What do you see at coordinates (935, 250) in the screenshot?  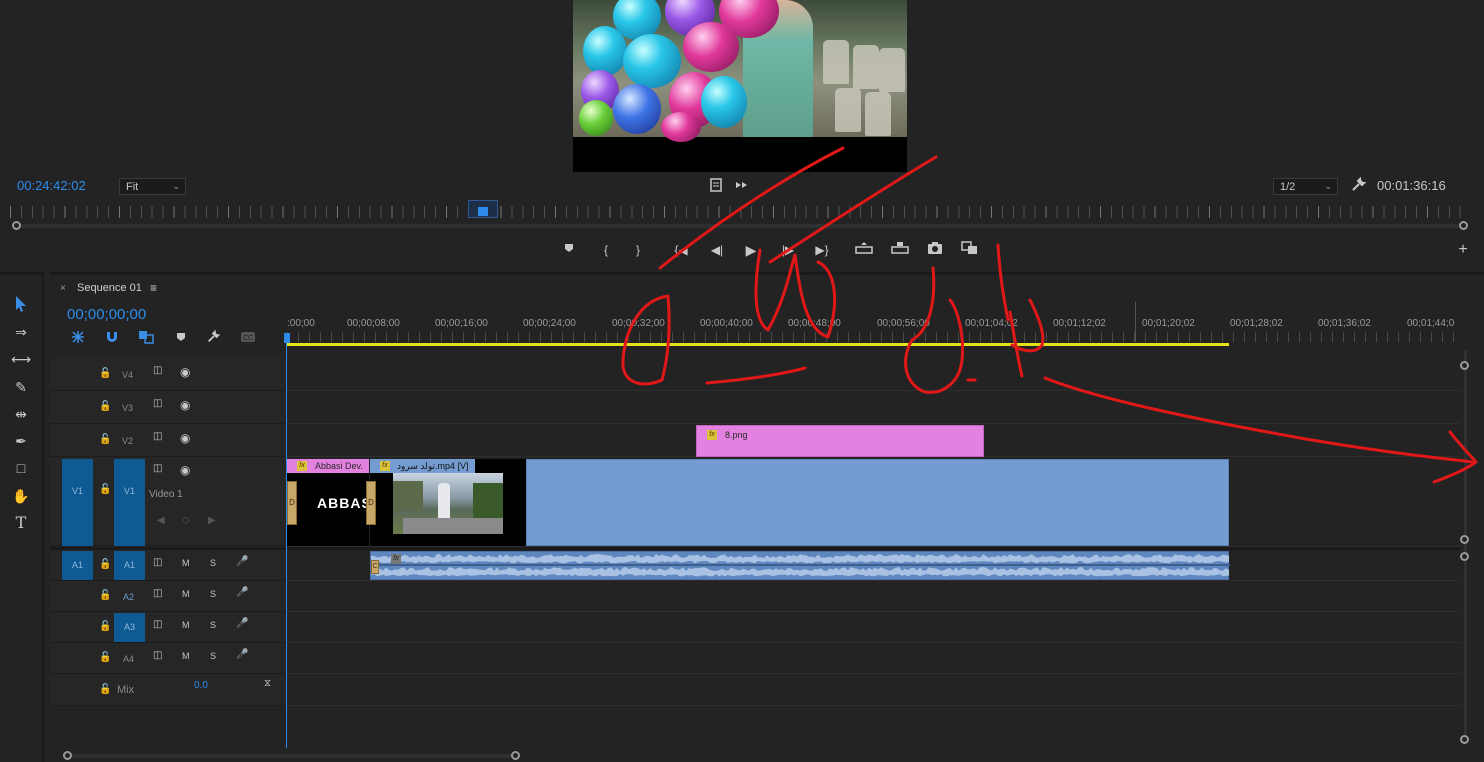 I see `camera-icon` at bounding box center [935, 250].